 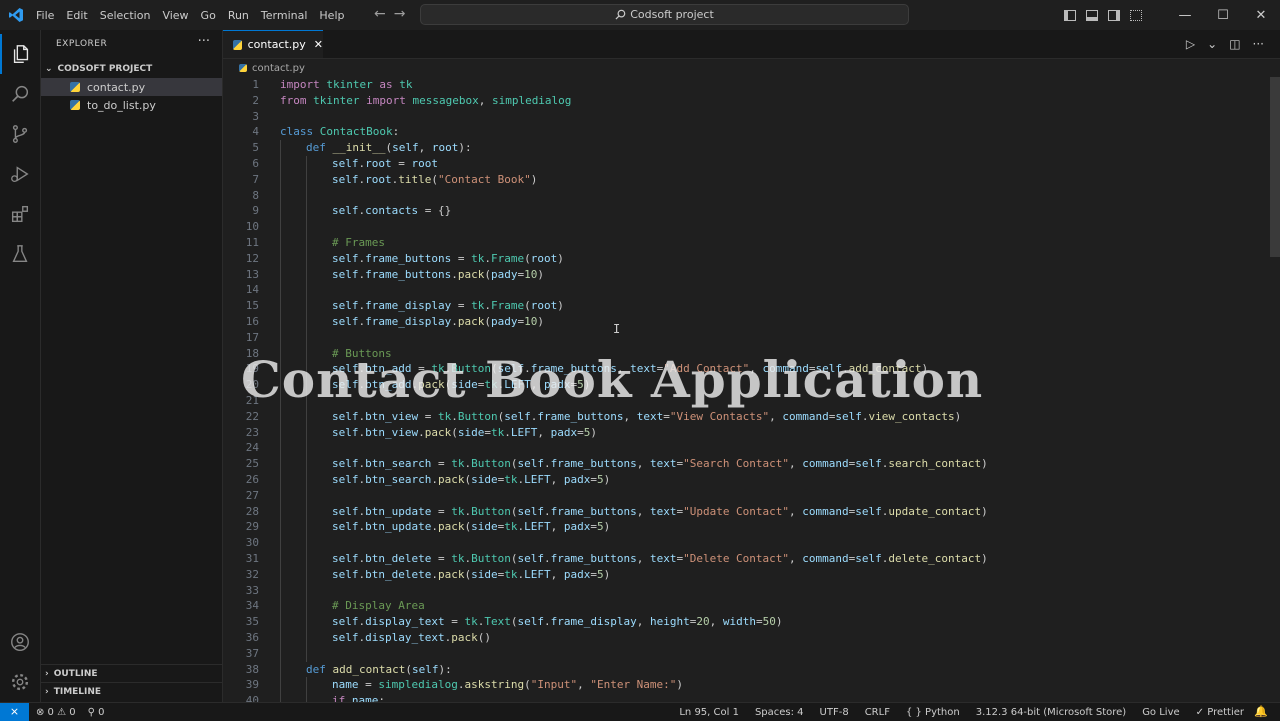 I want to click on cursor-position: Ln 95, Col 1, so click(x=709, y=712).